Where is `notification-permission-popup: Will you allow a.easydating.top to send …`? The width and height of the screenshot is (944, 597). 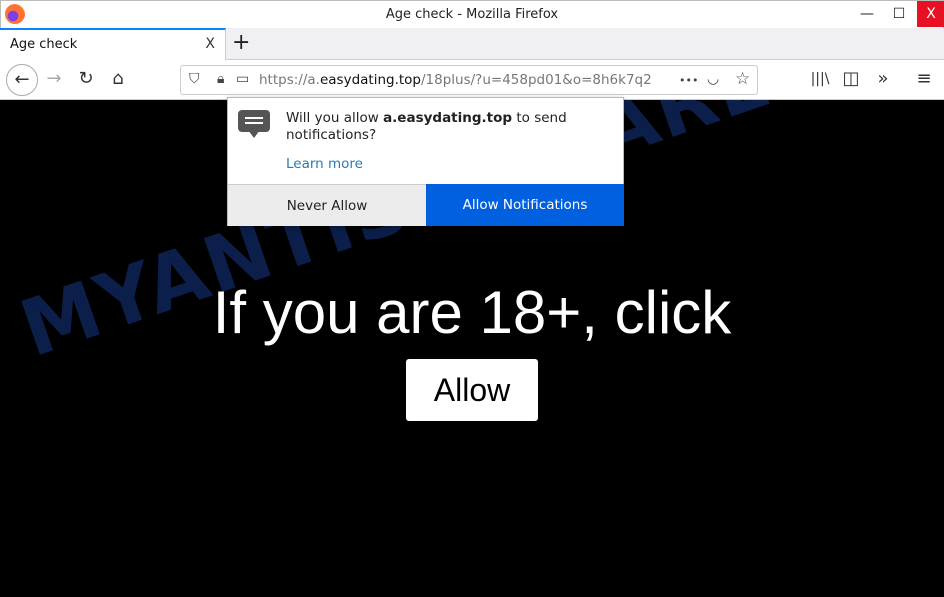
notification-permission-popup: Will you allow a.easydating.top to send … is located at coordinates (425, 161).